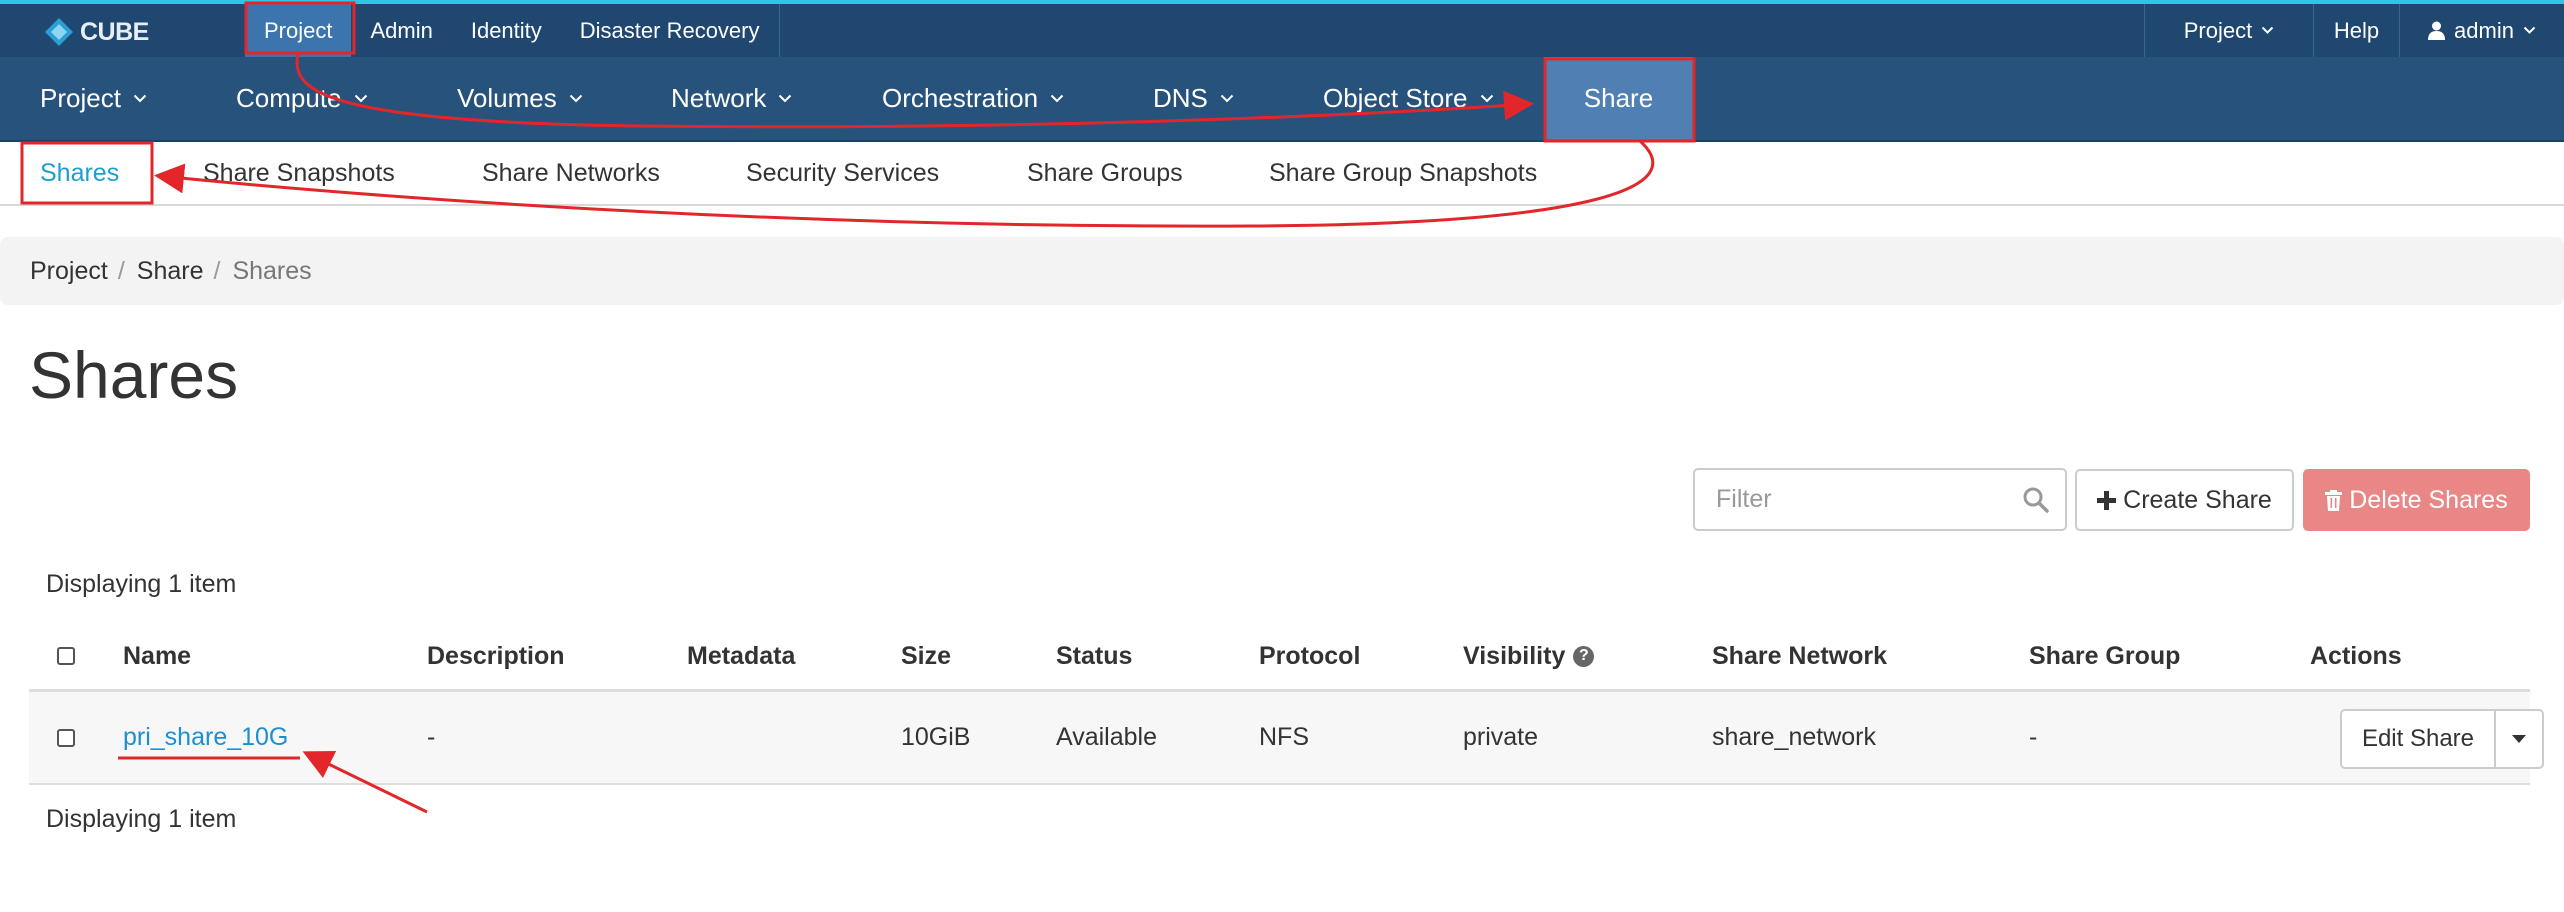 Image resolution: width=2564 pixels, height=912 pixels. What do you see at coordinates (157, 656) in the screenshot?
I see `column-name: Name` at bounding box center [157, 656].